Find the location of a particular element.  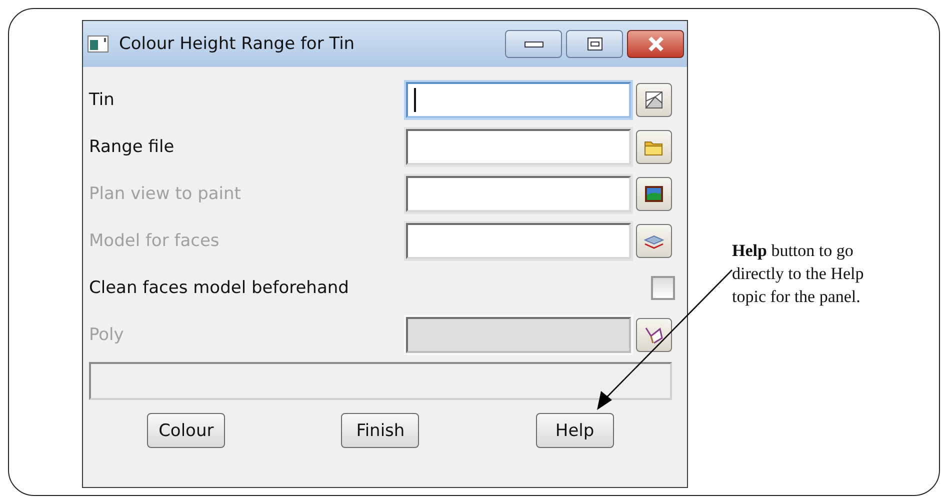

dialog-button: Finish is located at coordinates (380, 430).